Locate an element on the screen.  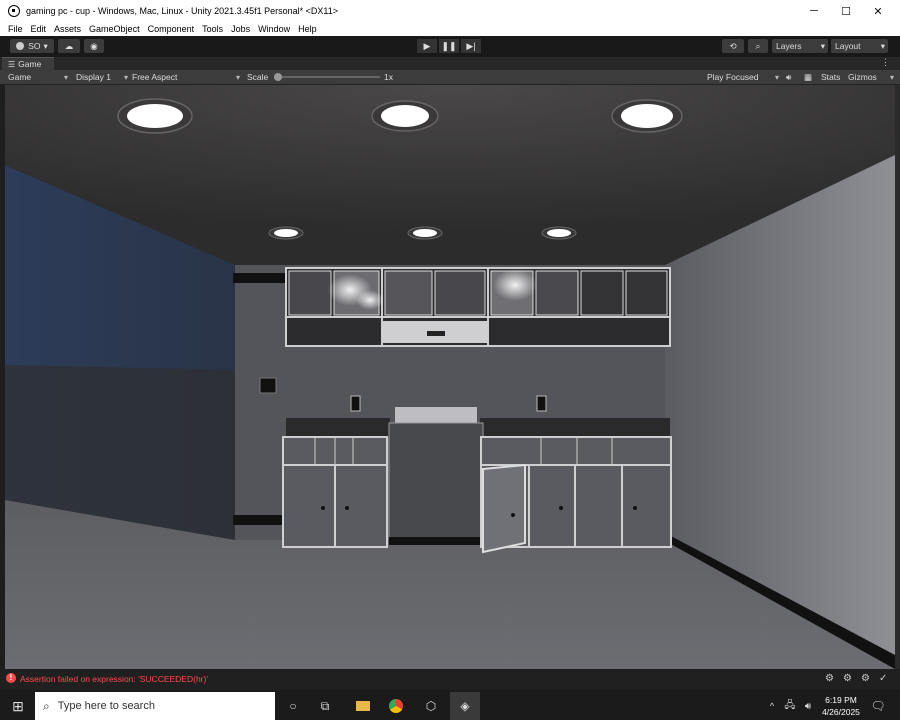
account-label: SO is located at coordinates (34, 46).